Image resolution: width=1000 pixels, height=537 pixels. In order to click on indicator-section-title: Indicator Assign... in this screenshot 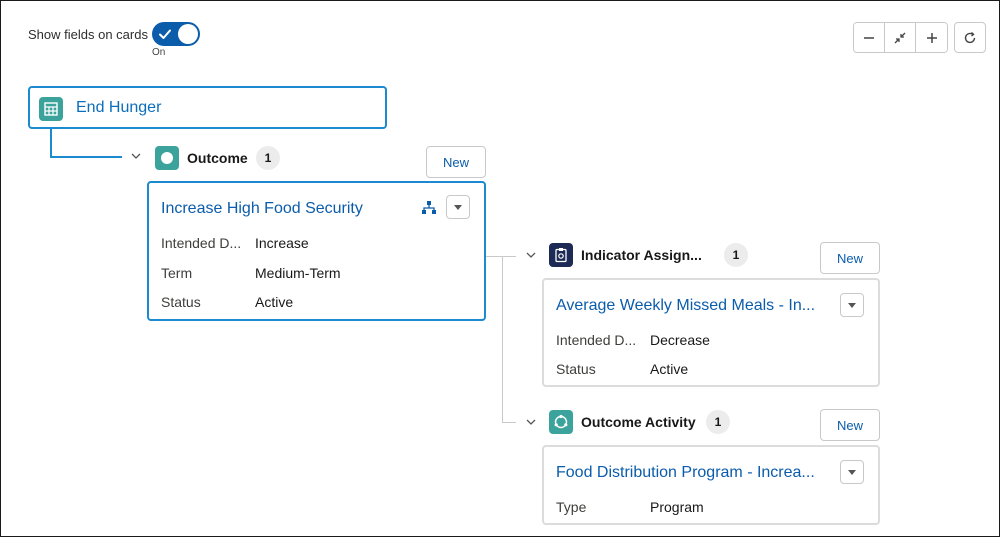, I will do `click(641, 255)`.